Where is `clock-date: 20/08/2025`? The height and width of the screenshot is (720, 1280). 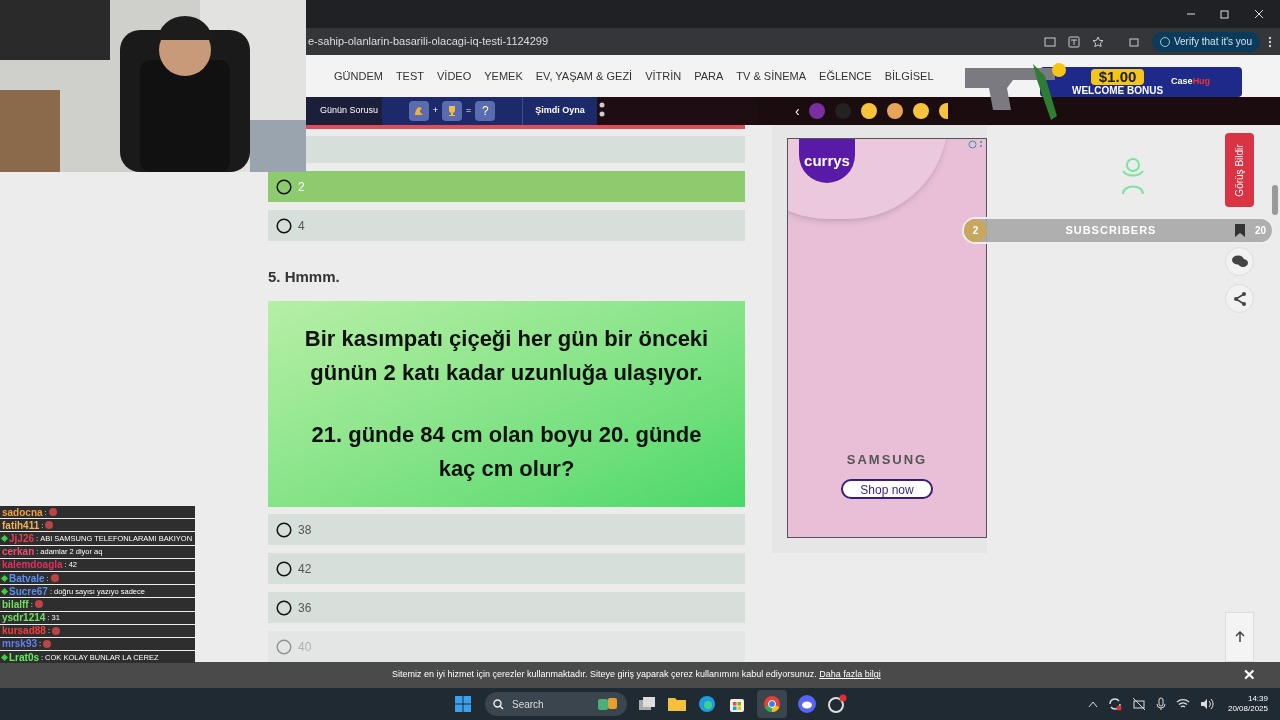 clock-date: 20/08/2025 is located at coordinates (1247, 709).